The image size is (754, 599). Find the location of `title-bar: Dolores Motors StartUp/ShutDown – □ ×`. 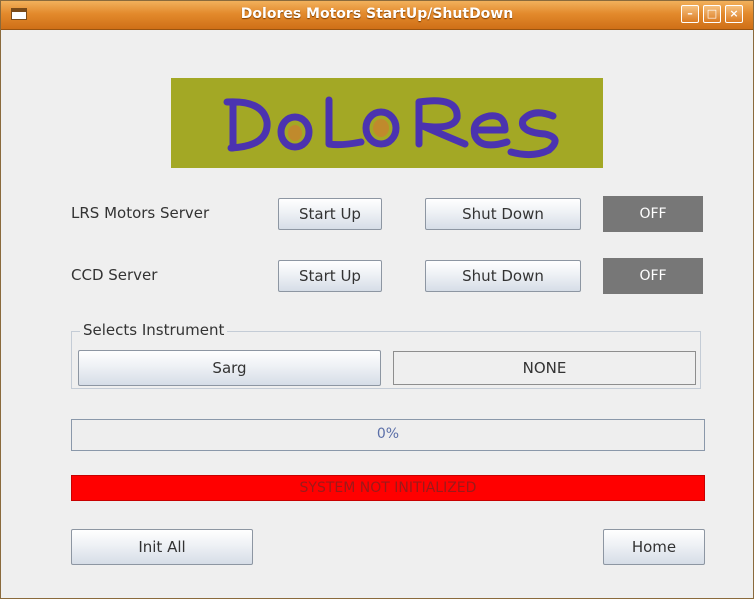

title-bar: Dolores Motors StartUp/ShutDown – □ × is located at coordinates (377, 15).